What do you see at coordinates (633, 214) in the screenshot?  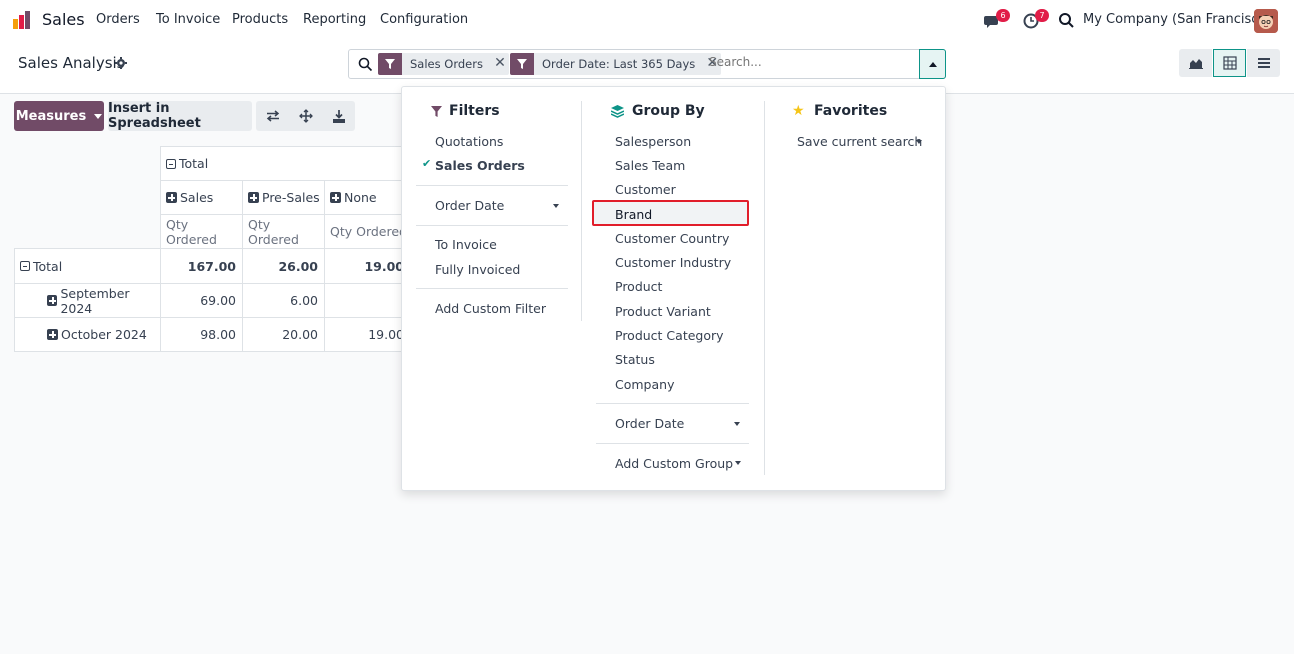 I see `groupby-brand: Brand` at bounding box center [633, 214].